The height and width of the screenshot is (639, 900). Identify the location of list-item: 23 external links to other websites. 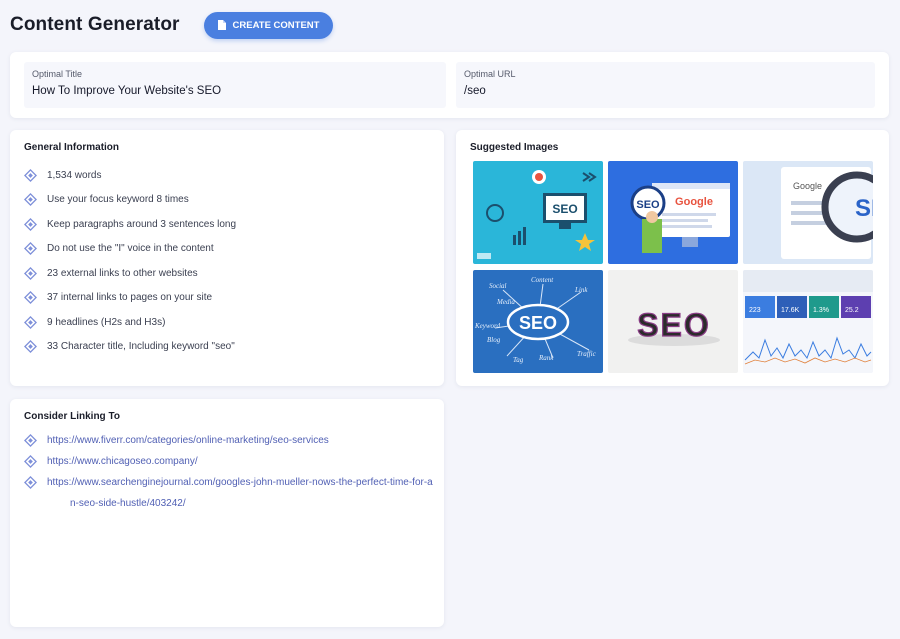
(130, 273).